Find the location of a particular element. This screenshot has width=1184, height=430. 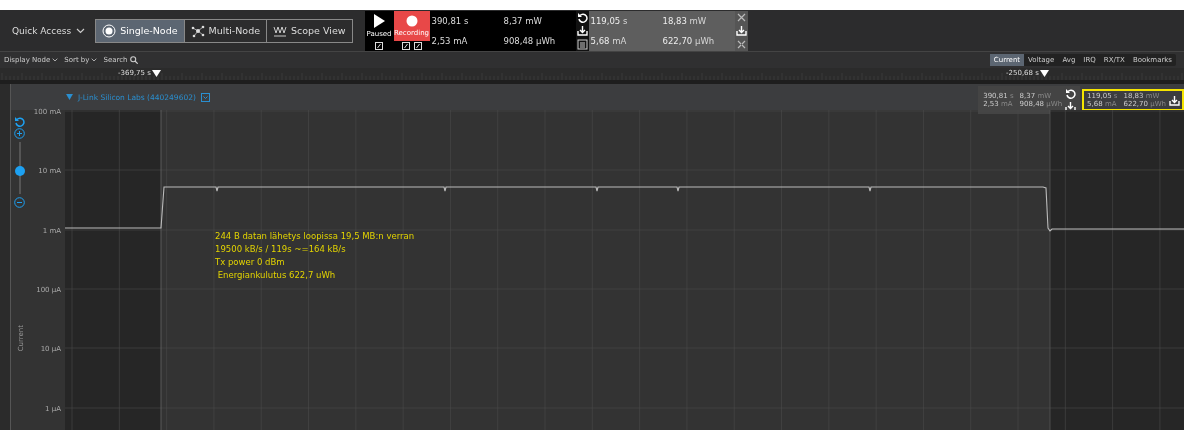

view-tab: Single-Node is located at coordinates (140, 30).